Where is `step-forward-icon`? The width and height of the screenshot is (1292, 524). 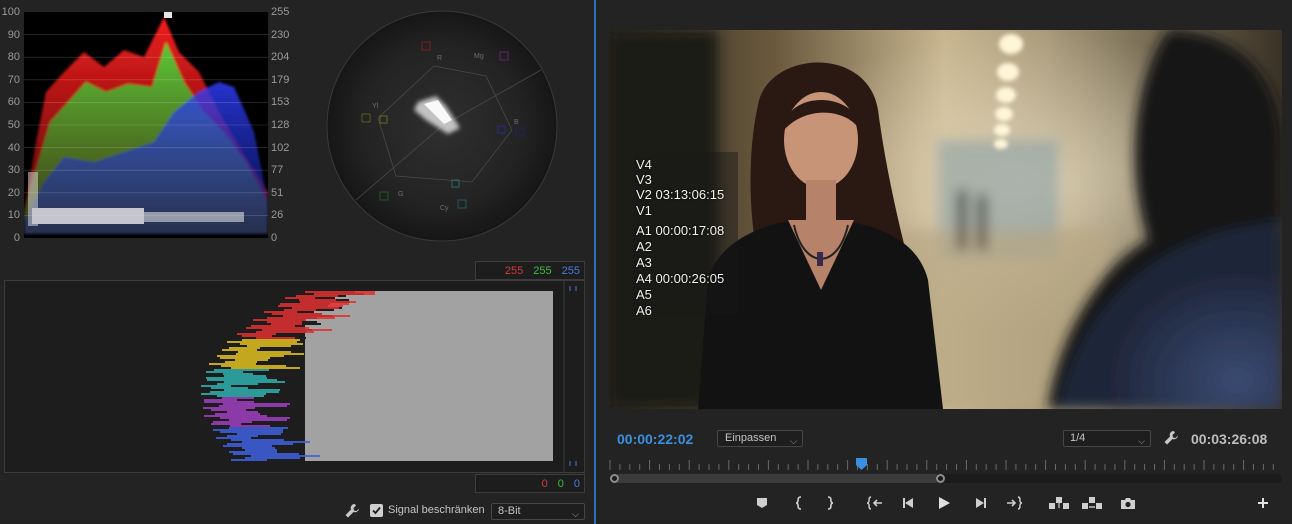
step-forward-icon is located at coordinates (980, 503).